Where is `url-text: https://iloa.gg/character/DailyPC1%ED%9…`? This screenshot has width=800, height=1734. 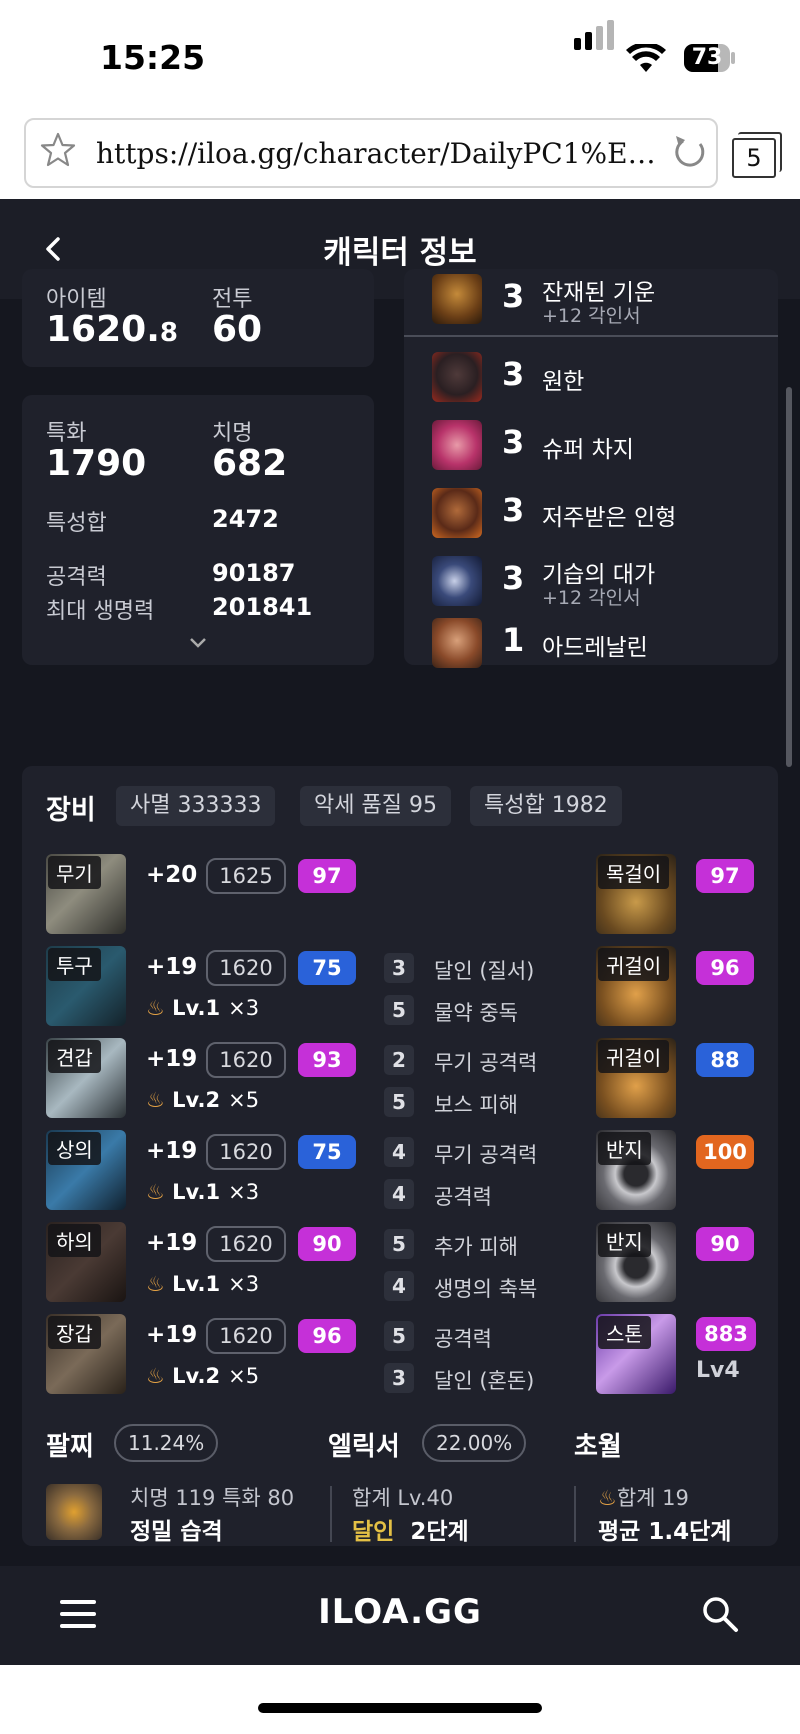 url-text: https://iloa.gg/character/DailyPC1%ED%9… is located at coordinates (386, 153).